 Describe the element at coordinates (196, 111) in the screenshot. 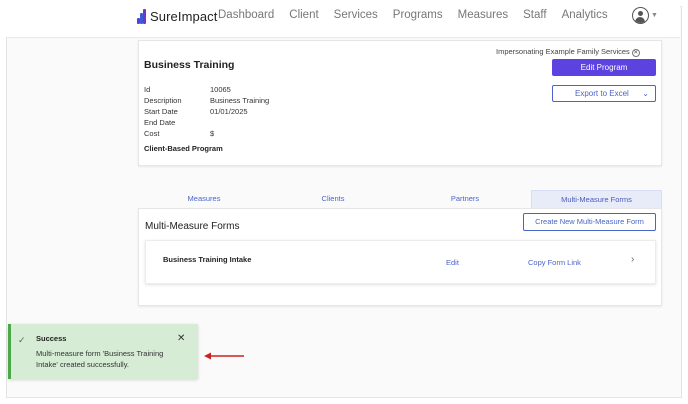

I see `info-row-start-date: Start Date 01/01/2025` at that location.